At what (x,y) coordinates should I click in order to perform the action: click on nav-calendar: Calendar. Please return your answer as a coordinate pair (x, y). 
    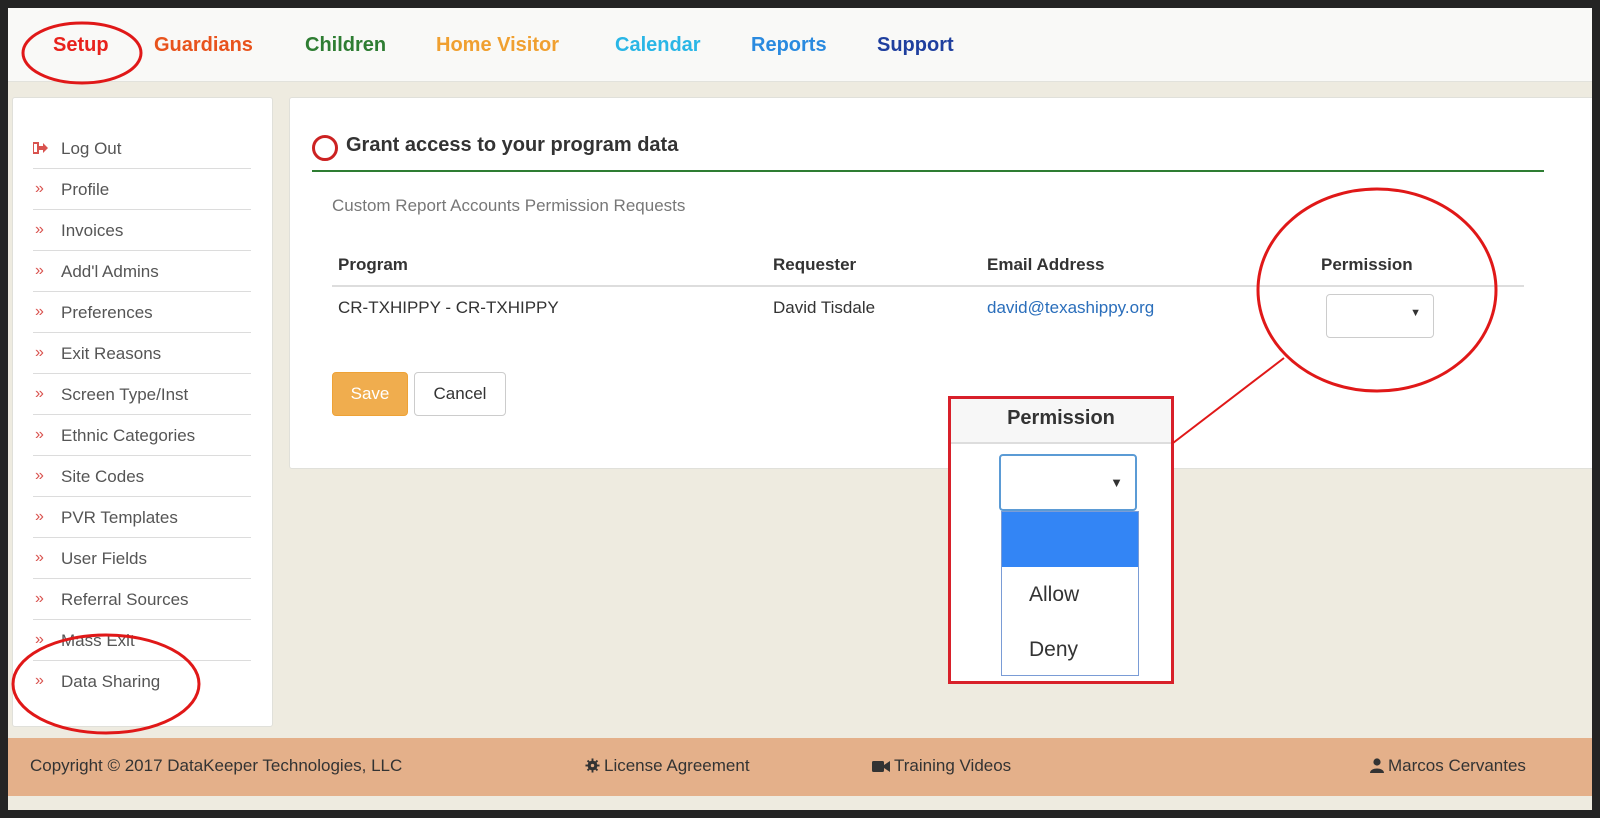
    Looking at the image, I should click on (658, 45).